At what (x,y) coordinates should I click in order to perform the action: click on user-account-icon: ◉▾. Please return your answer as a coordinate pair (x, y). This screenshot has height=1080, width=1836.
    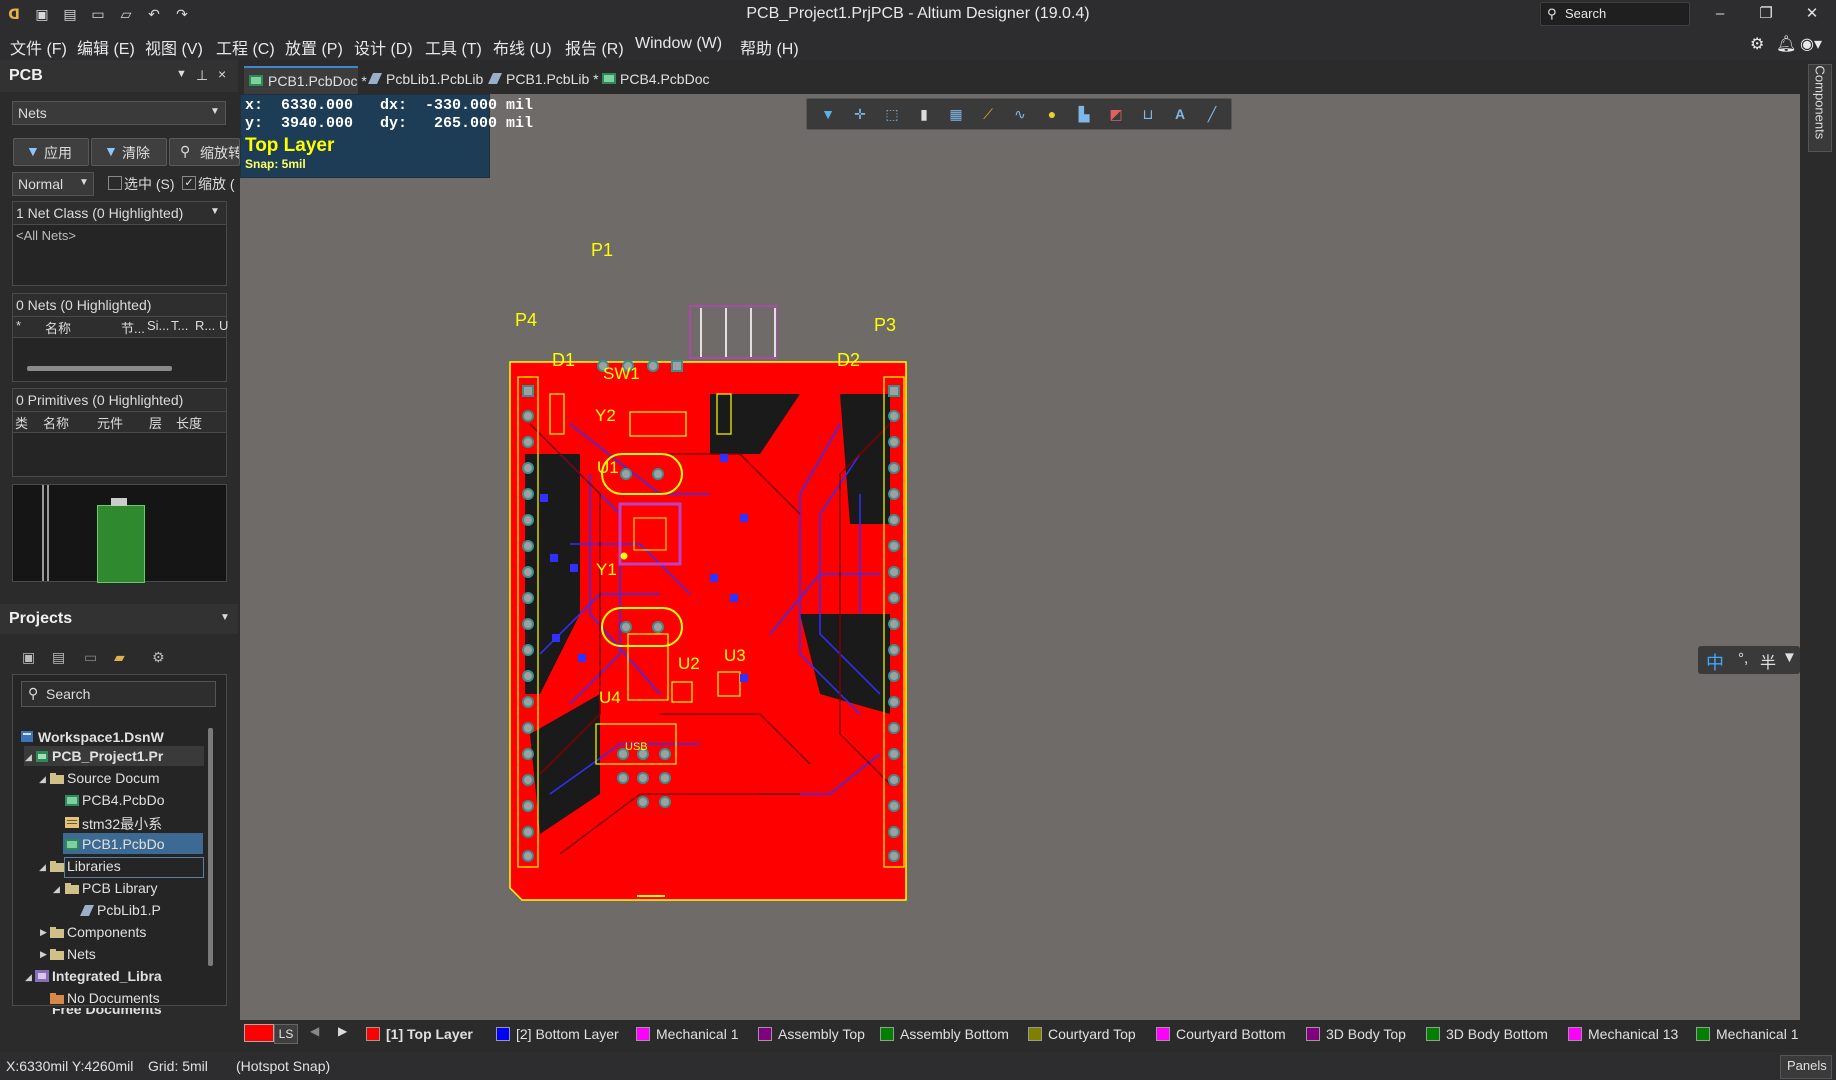
    Looking at the image, I should click on (1811, 44).